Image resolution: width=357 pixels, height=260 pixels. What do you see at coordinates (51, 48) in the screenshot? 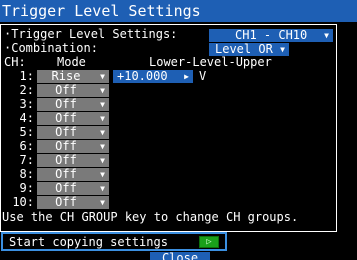
I see `combination-label: ·Combination:` at bounding box center [51, 48].